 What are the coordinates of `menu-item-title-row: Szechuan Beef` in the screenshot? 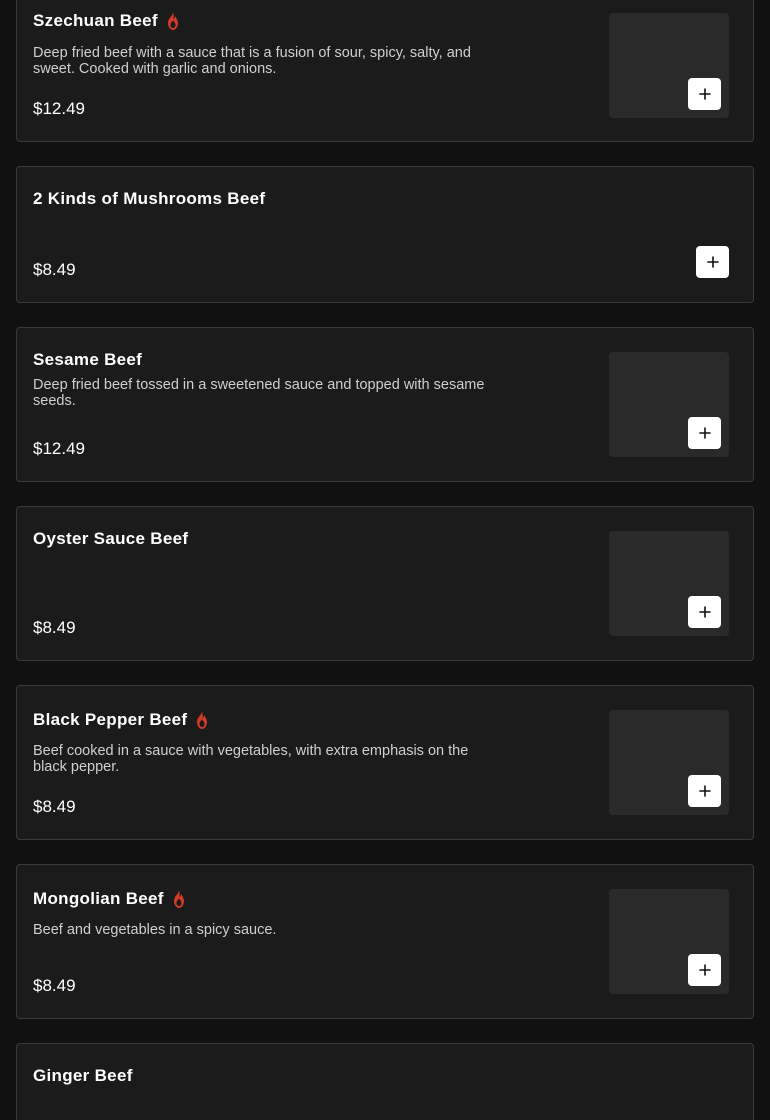 It's located at (107, 21).